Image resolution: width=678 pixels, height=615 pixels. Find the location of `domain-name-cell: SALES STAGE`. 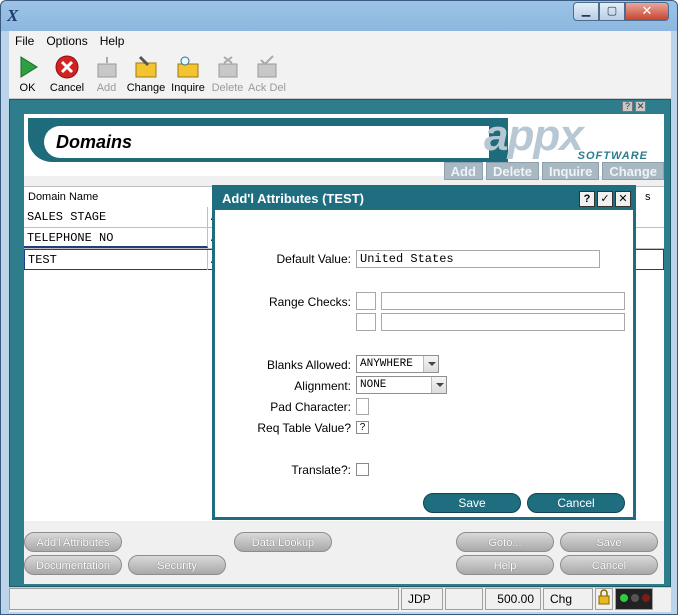

domain-name-cell: SALES STAGE is located at coordinates (116, 217).